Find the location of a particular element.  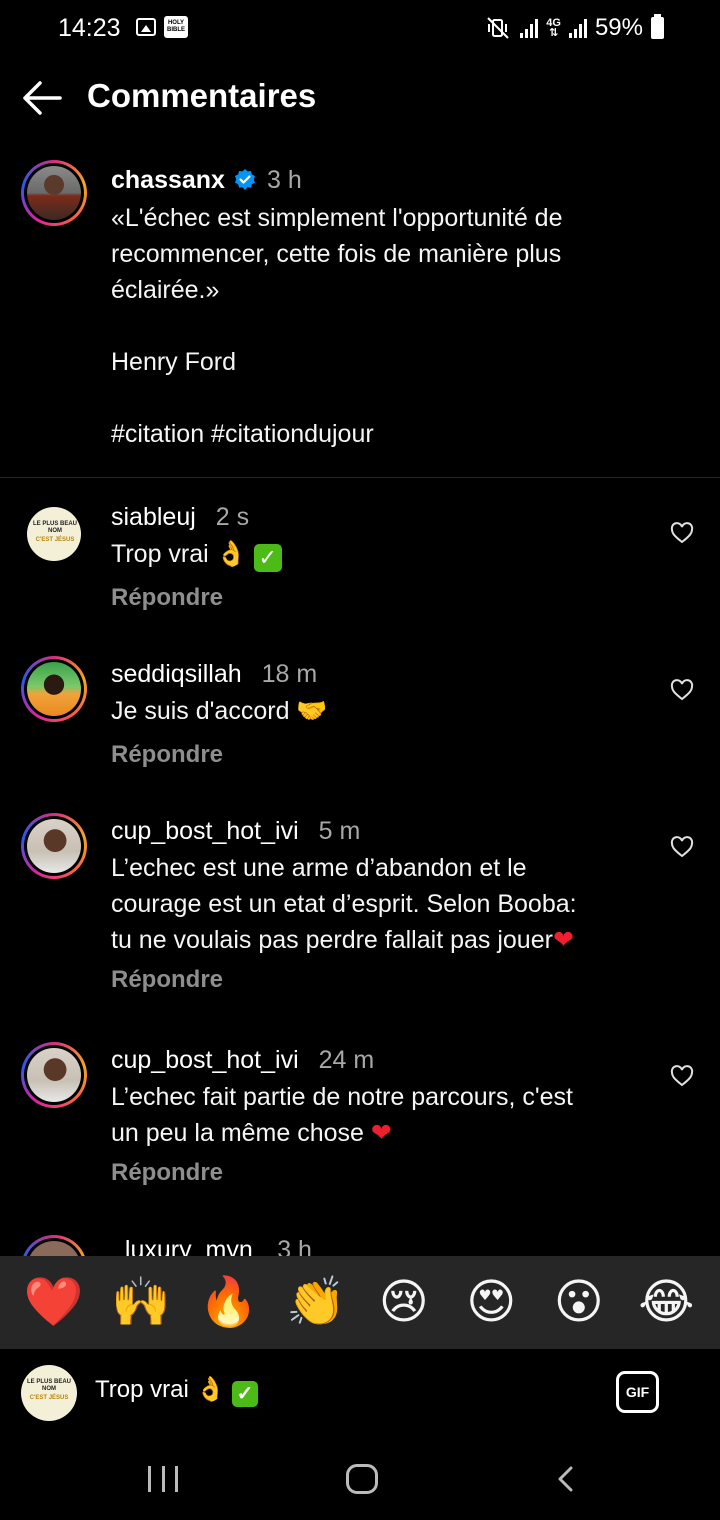

mute-vibrate-icon is located at coordinates (498, 28).